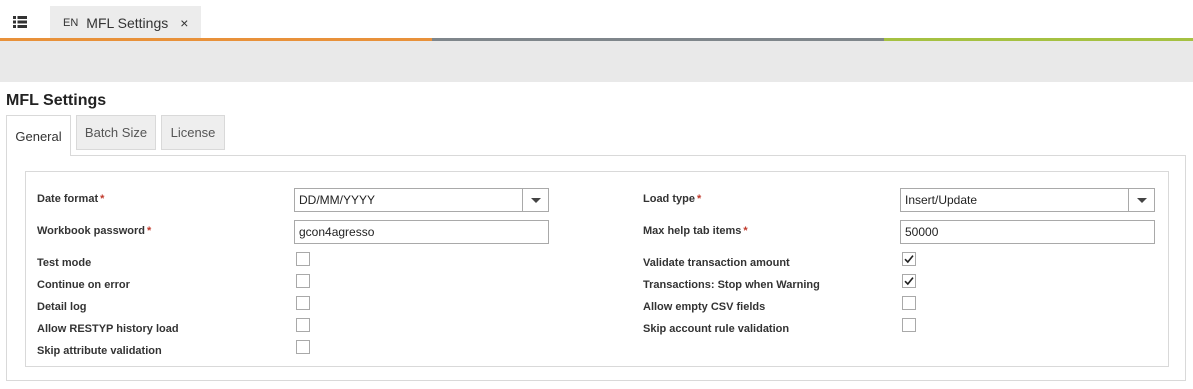 Image resolution: width=1193 pixels, height=389 pixels. I want to click on load-type-label: Load type *, so click(672, 199).